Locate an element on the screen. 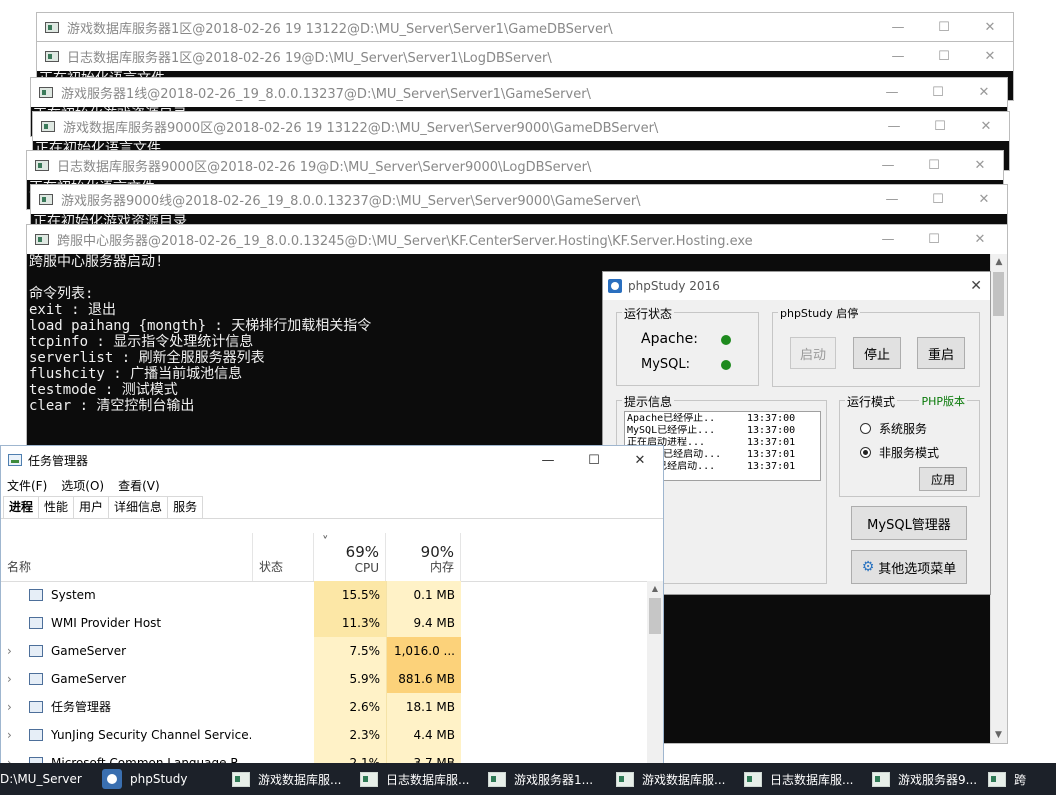  tab-services: 服务 is located at coordinates (185, 507).